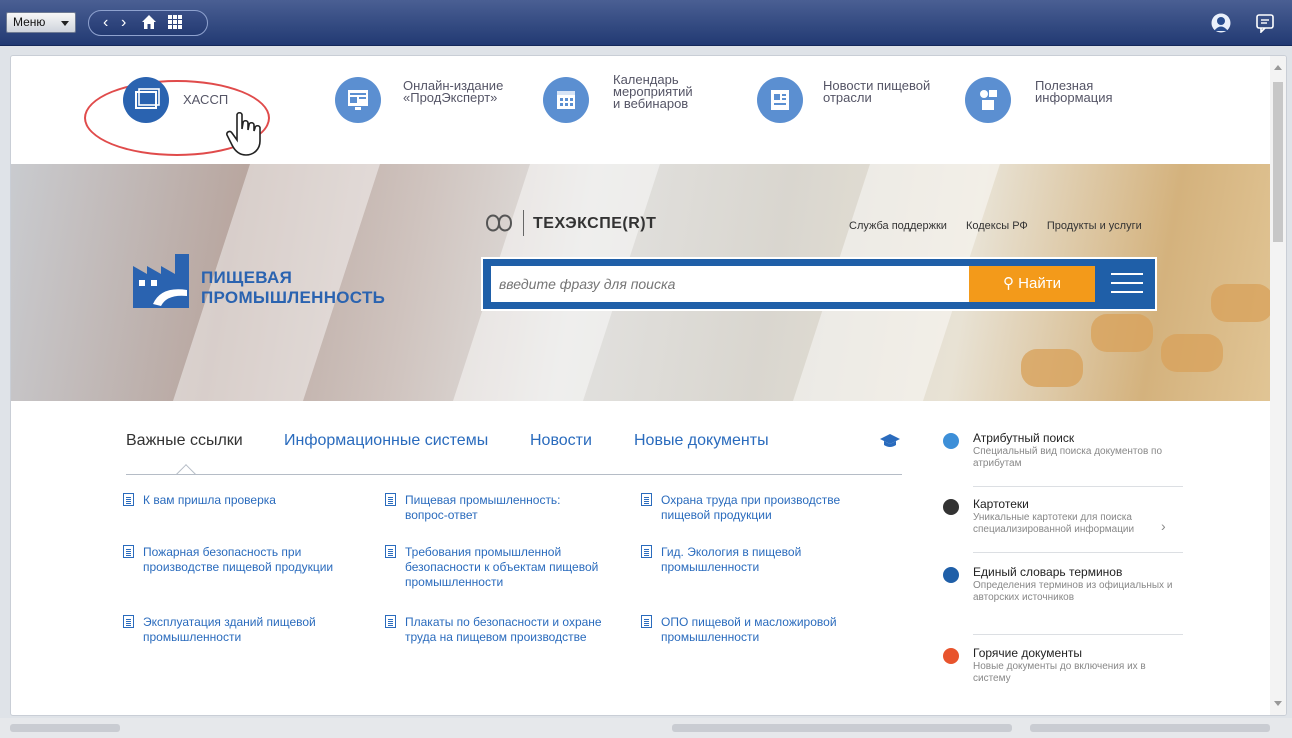  What do you see at coordinates (988, 100) in the screenshot?
I see `info-icon` at bounding box center [988, 100].